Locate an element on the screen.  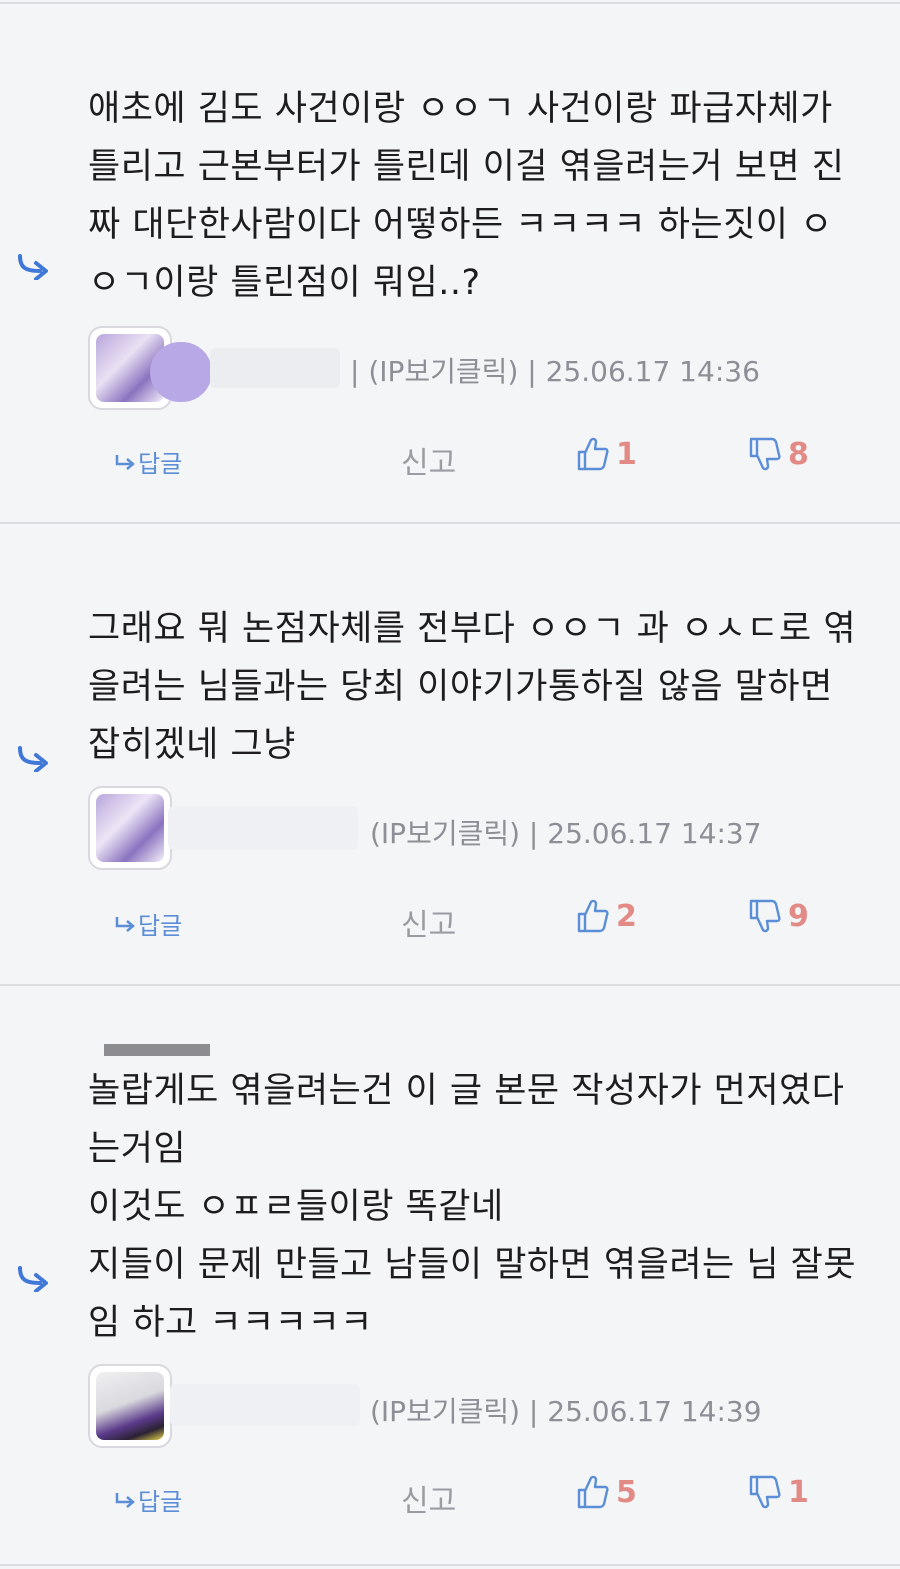
dislike-count: 1 is located at coordinates (798, 1492).